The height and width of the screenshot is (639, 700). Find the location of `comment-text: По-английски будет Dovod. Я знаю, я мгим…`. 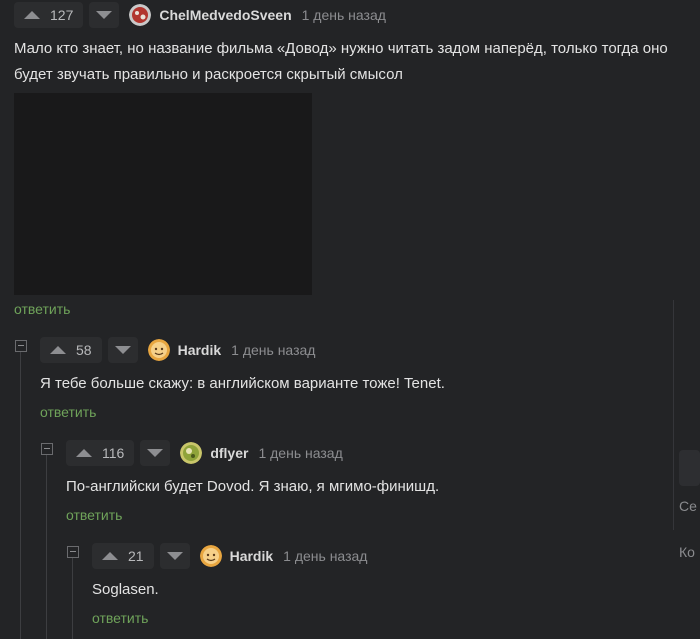

comment-text: По-английски будет Dovod. Я знаю, я мгим… is located at coordinates (253, 486).